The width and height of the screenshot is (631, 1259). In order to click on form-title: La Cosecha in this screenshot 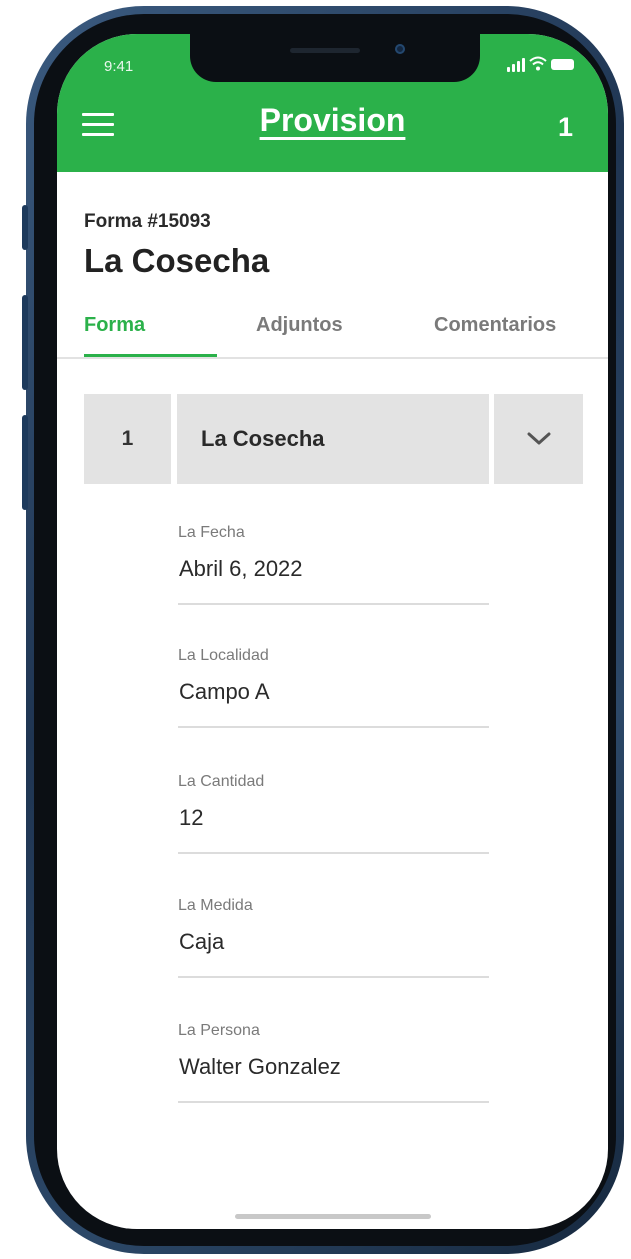, I will do `click(177, 260)`.